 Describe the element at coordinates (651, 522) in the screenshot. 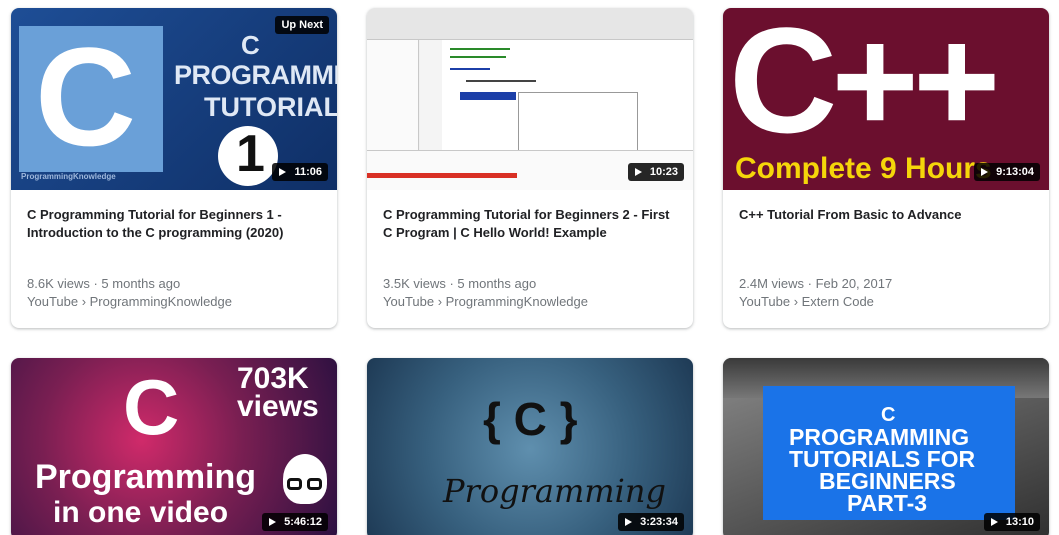

I see `duration-badge: 3:23:34` at that location.